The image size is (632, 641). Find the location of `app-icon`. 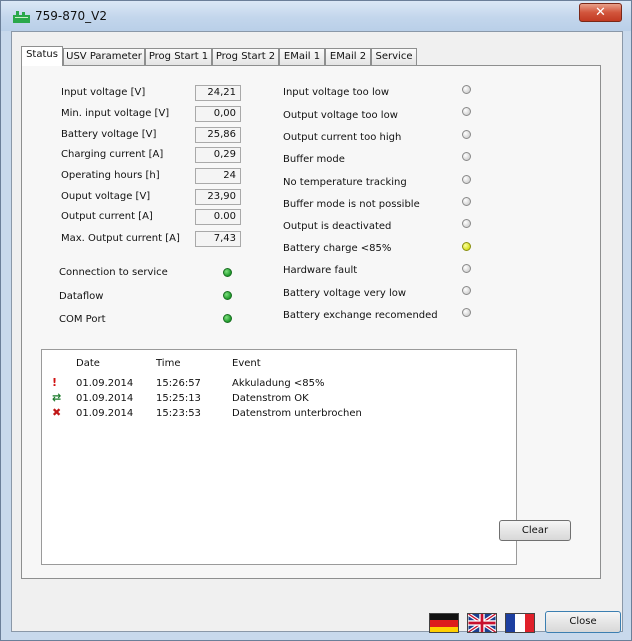

app-icon is located at coordinates (21, 17).